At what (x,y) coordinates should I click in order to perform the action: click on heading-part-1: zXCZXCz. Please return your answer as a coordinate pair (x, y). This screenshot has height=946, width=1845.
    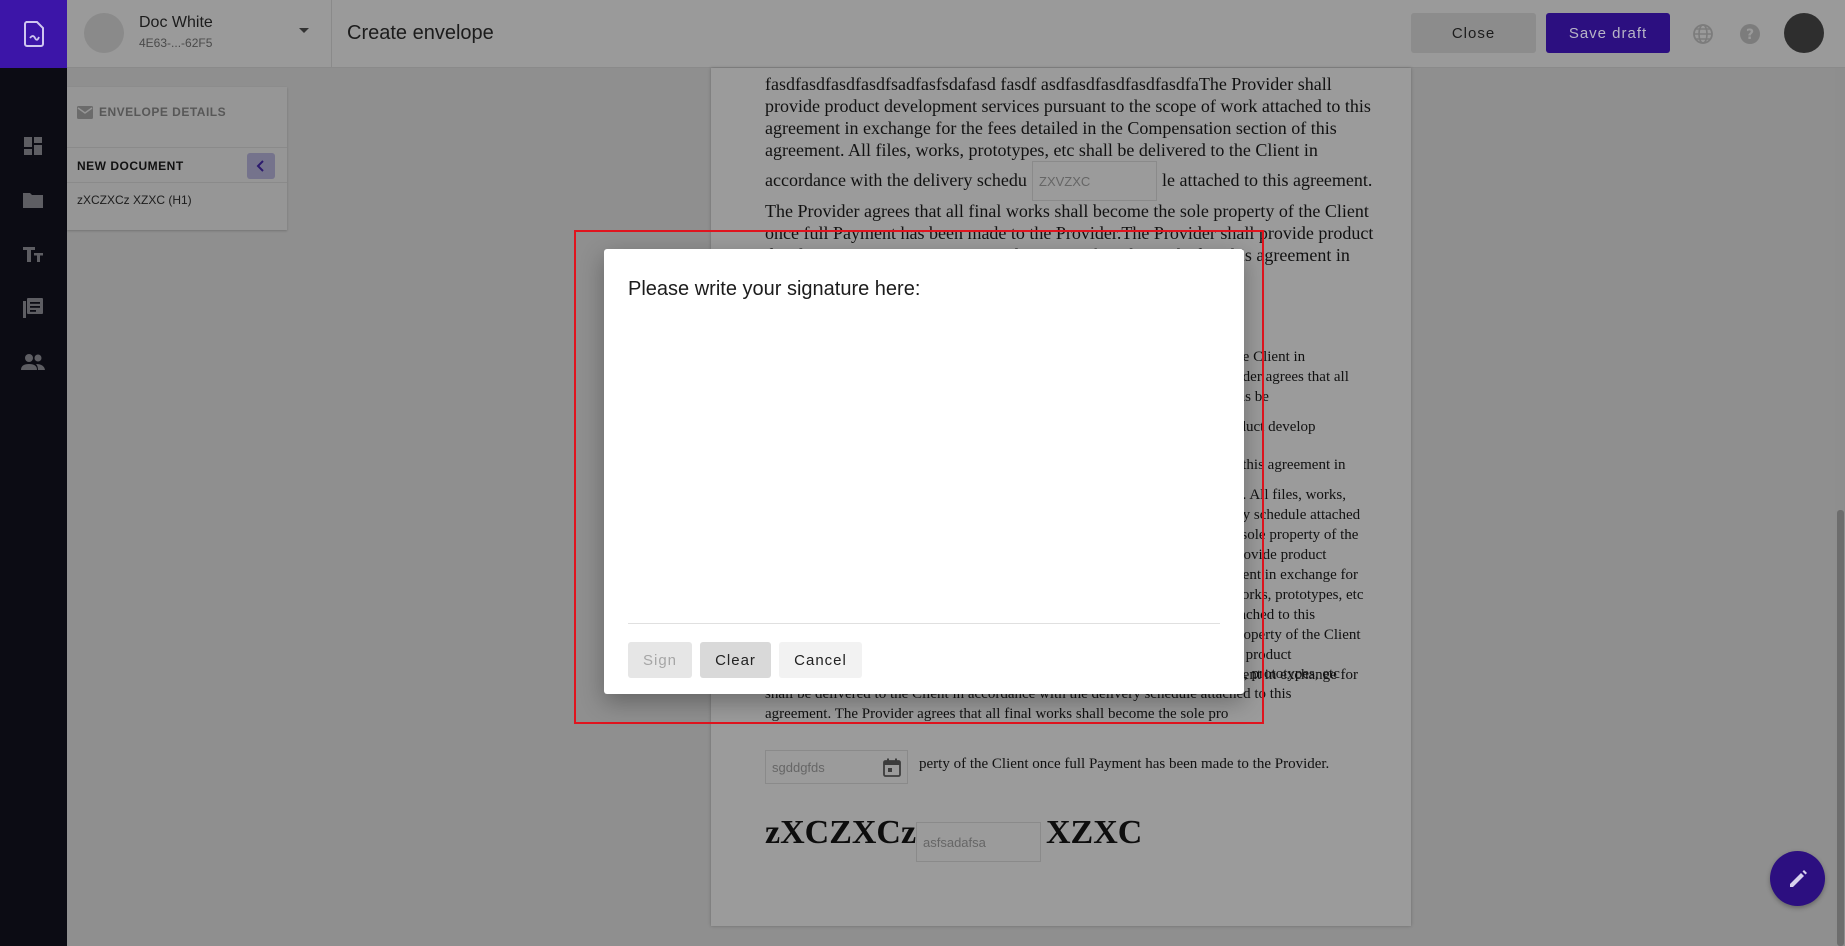
    Looking at the image, I should click on (841, 832).